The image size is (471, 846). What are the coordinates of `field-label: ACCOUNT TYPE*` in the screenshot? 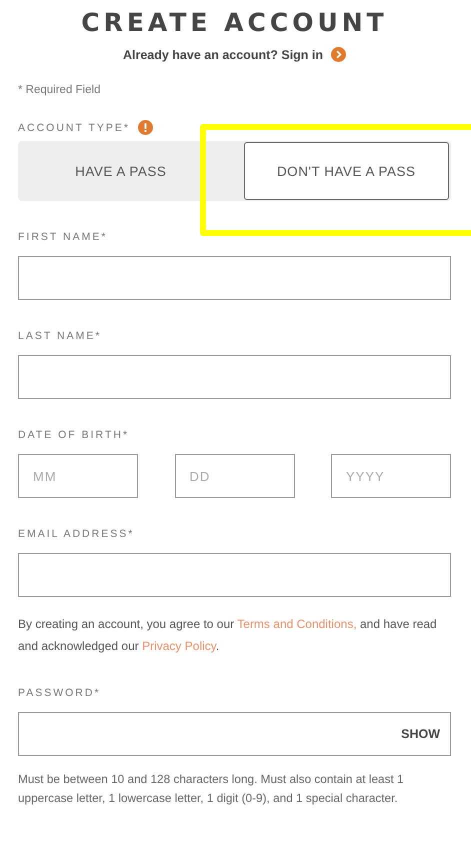 It's located at (74, 128).